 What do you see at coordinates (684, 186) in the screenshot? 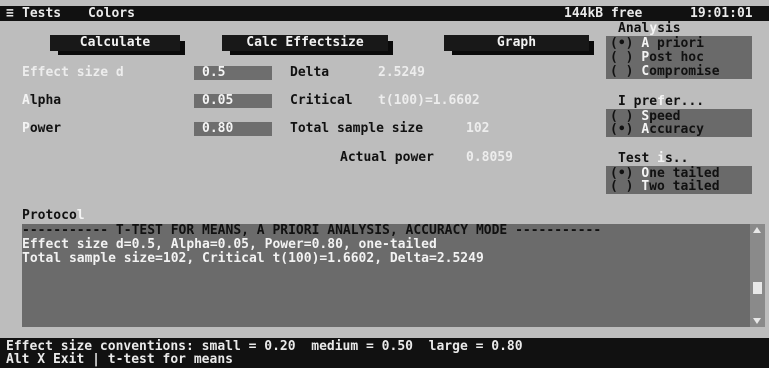
I see `option-label: wo tailed` at bounding box center [684, 186].